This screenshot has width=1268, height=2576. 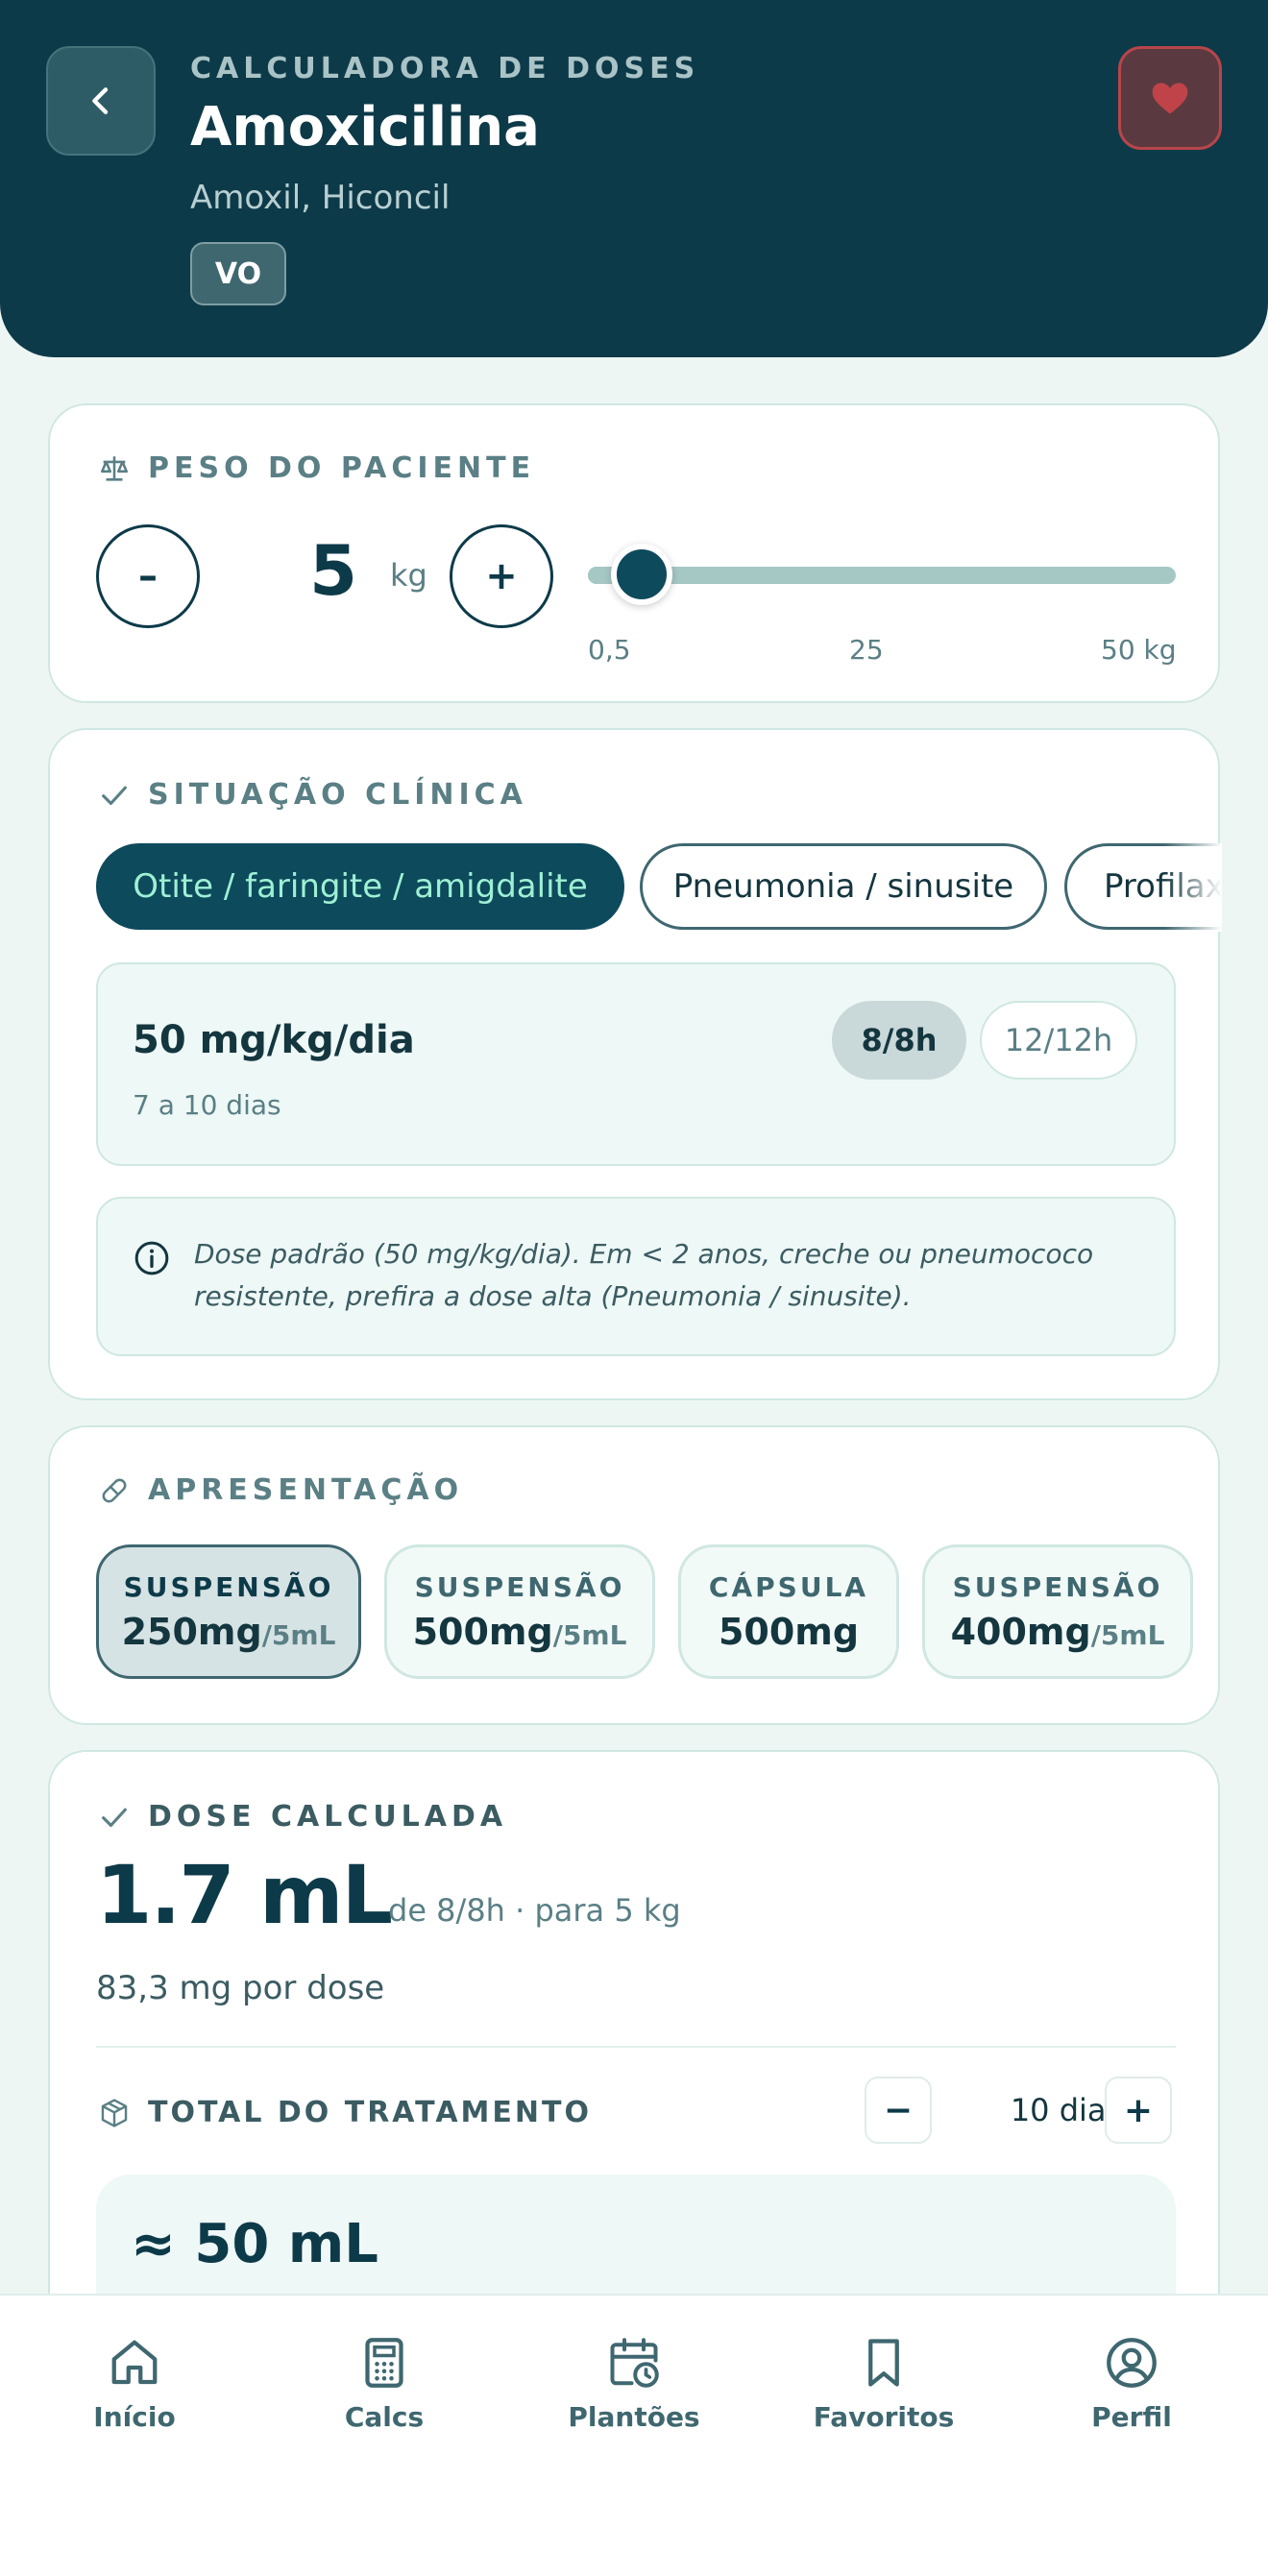 I want to click on days-increase-button: +, so click(x=1138, y=2110).